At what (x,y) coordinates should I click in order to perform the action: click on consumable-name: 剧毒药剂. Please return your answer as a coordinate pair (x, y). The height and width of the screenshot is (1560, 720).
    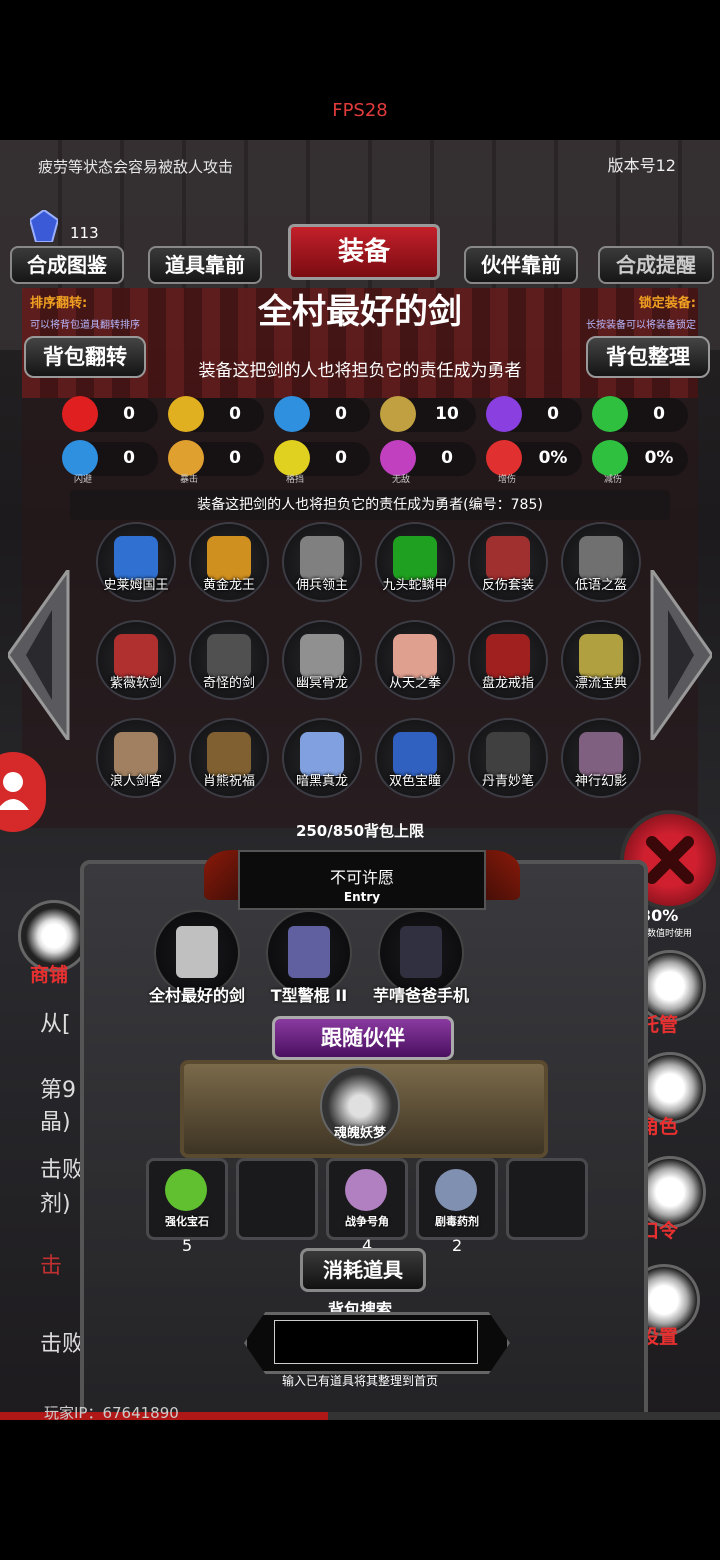
    Looking at the image, I should click on (457, 1221).